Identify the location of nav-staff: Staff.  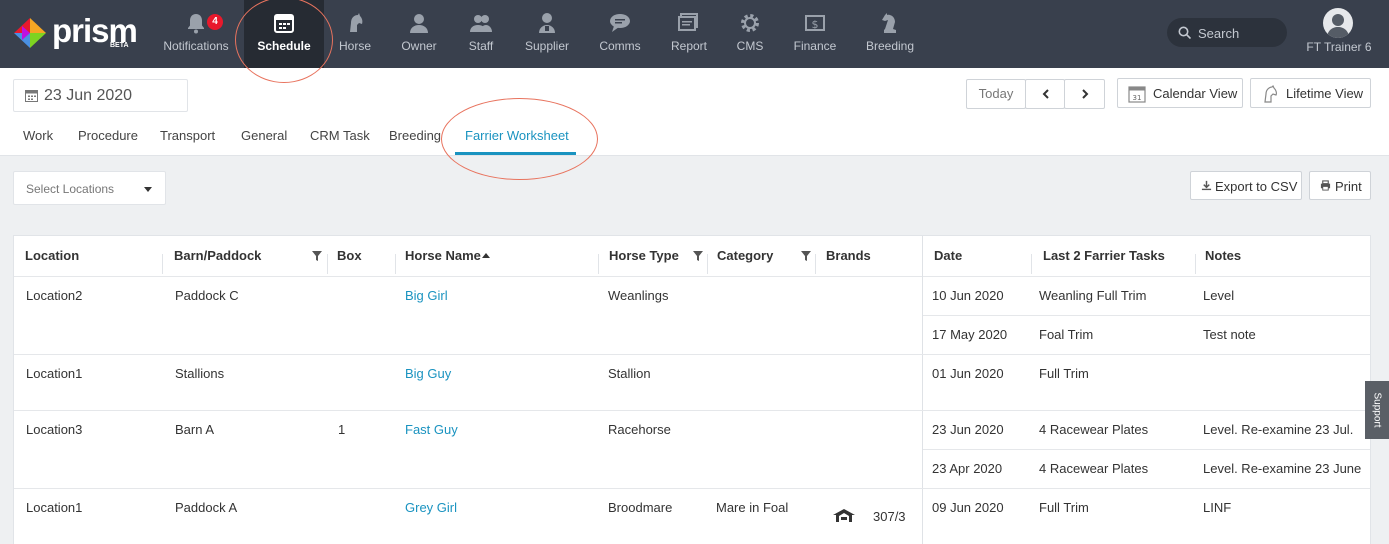
(481, 34).